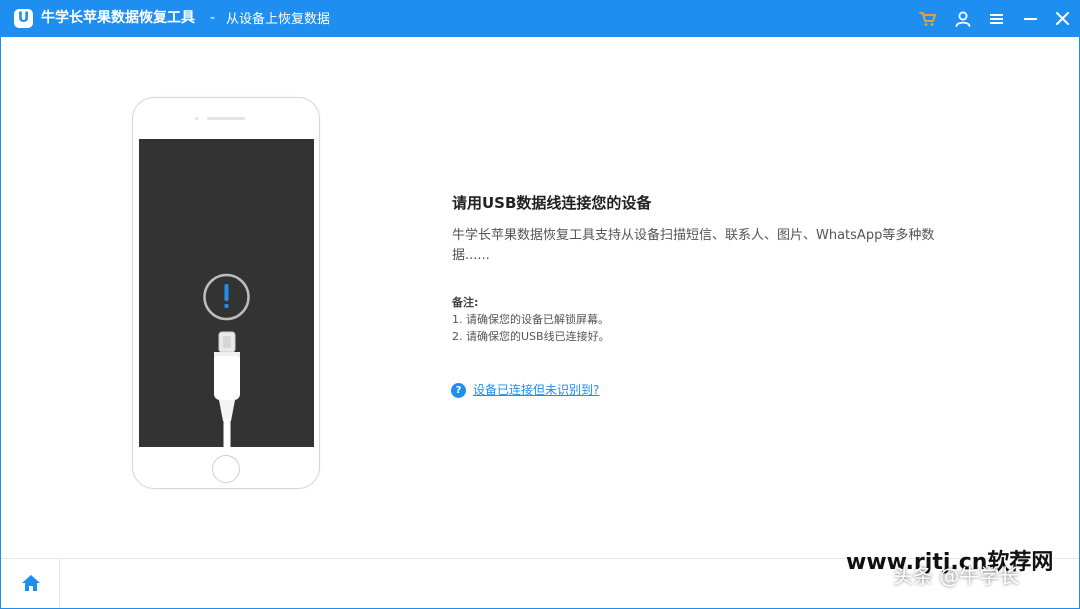  Describe the element at coordinates (226, 469) in the screenshot. I see `phone-home-button` at that location.